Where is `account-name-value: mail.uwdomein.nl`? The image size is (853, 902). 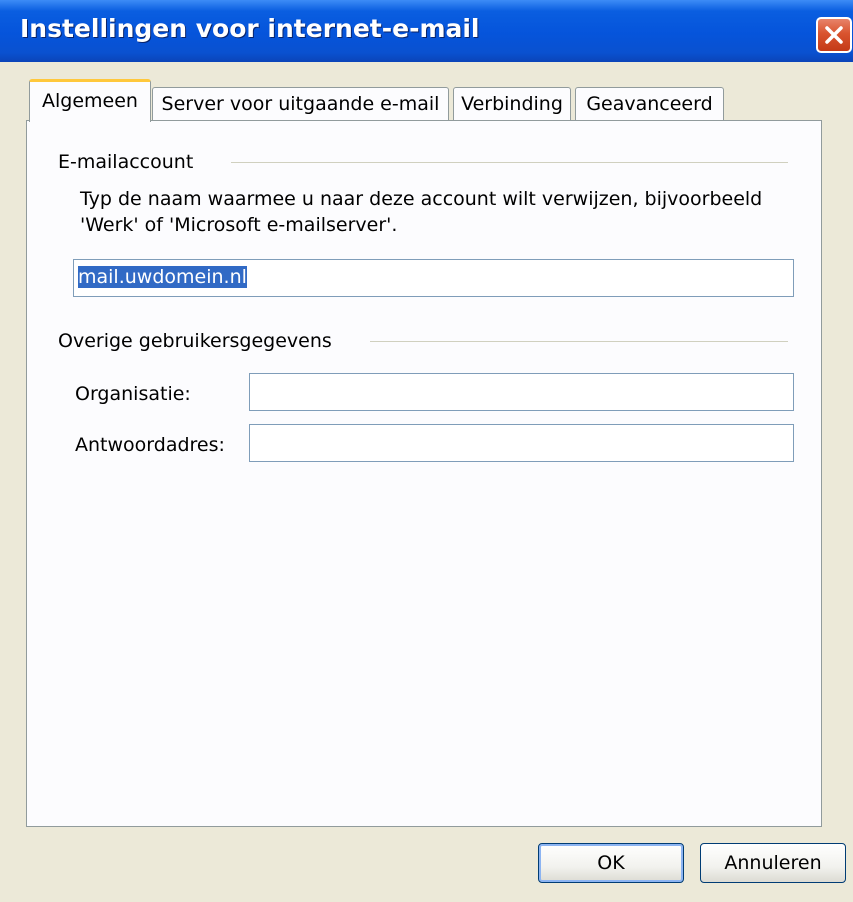 account-name-value: mail.uwdomein.nl is located at coordinates (162, 277).